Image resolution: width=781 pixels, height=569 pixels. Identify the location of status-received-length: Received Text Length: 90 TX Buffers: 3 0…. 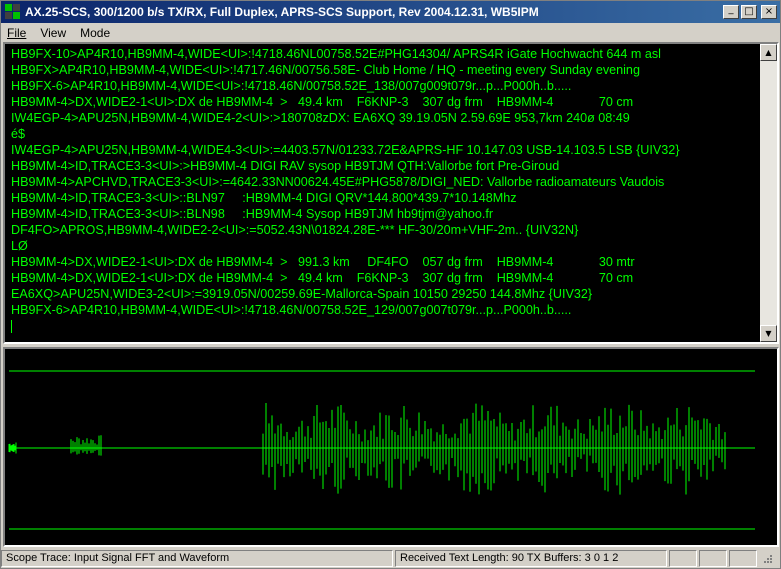
(531, 558).